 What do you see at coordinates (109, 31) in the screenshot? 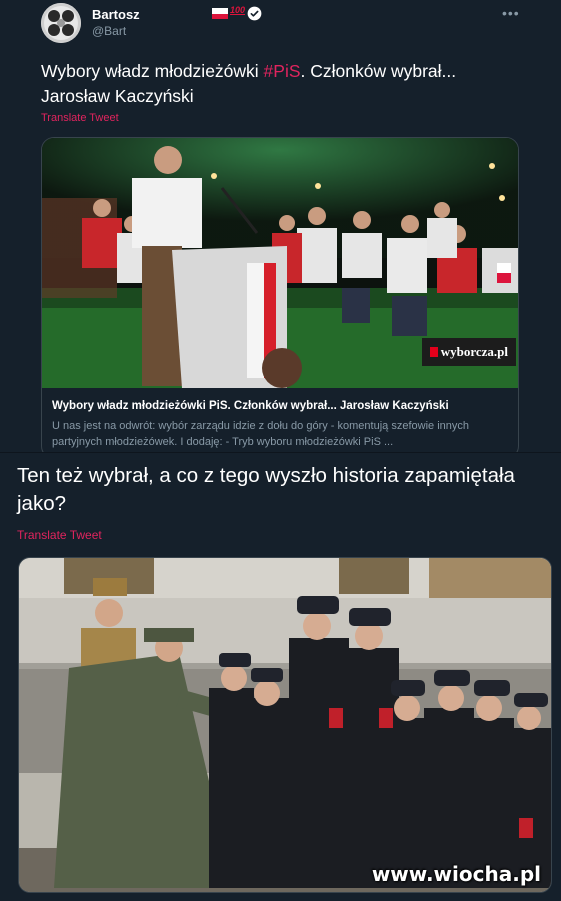
I see `author-handle: @Bart` at bounding box center [109, 31].